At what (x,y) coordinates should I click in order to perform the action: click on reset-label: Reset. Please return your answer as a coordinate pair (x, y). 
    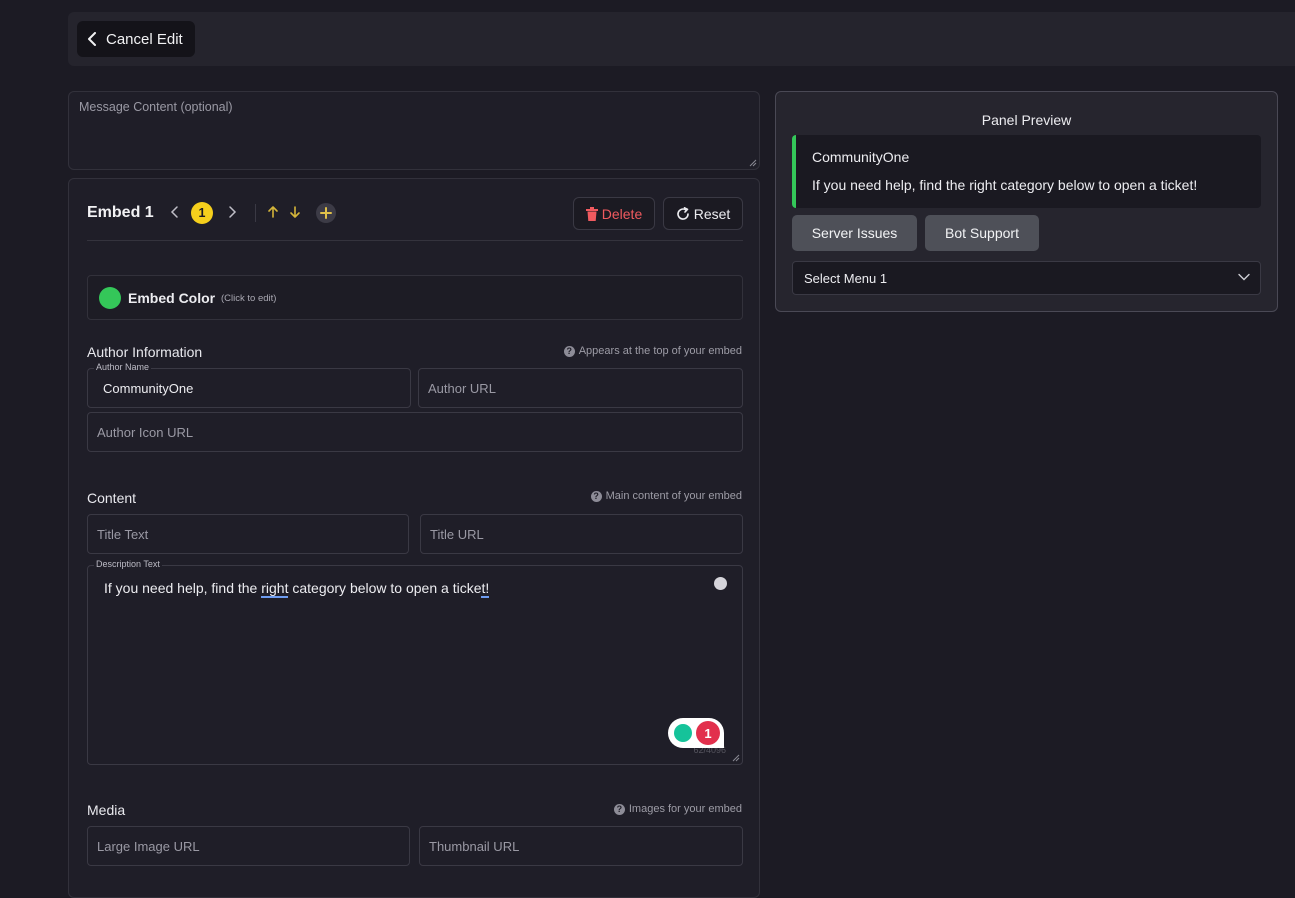
    Looking at the image, I should click on (712, 213).